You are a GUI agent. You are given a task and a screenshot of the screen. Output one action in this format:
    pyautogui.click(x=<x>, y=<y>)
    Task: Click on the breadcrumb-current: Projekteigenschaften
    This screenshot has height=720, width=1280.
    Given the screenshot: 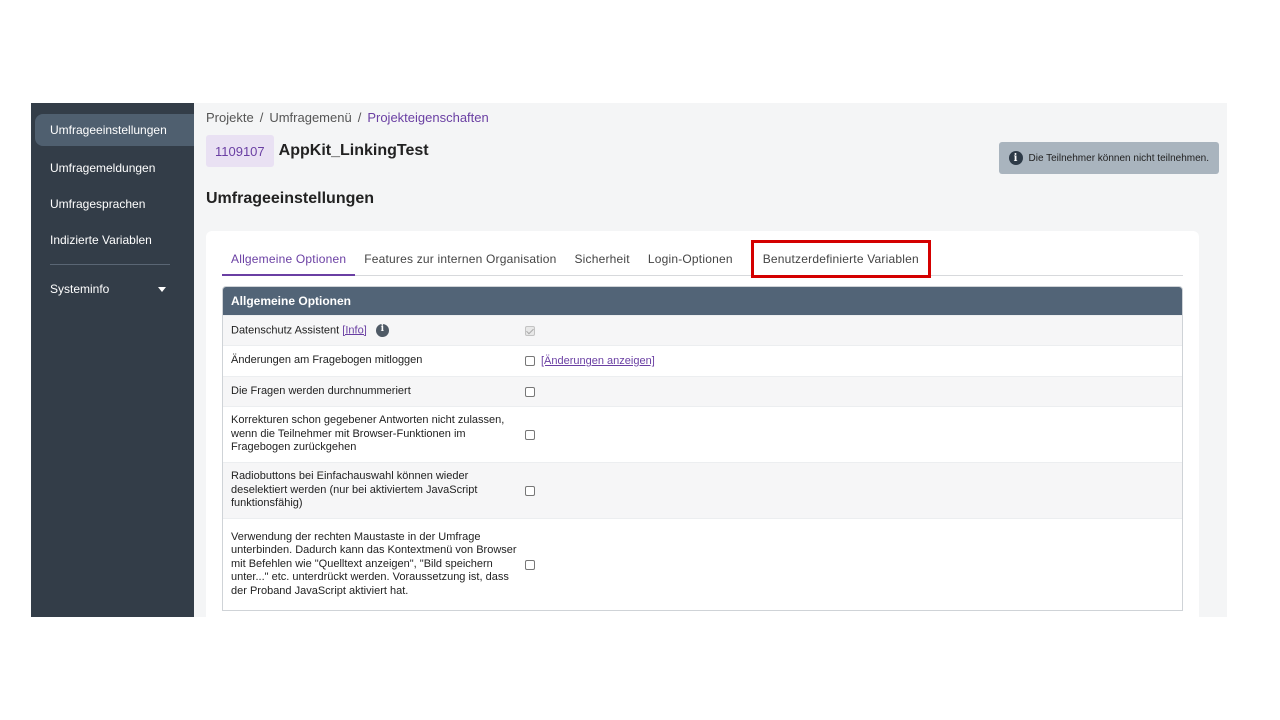 What is the action you would take?
    pyautogui.click(x=428, y=117)
    